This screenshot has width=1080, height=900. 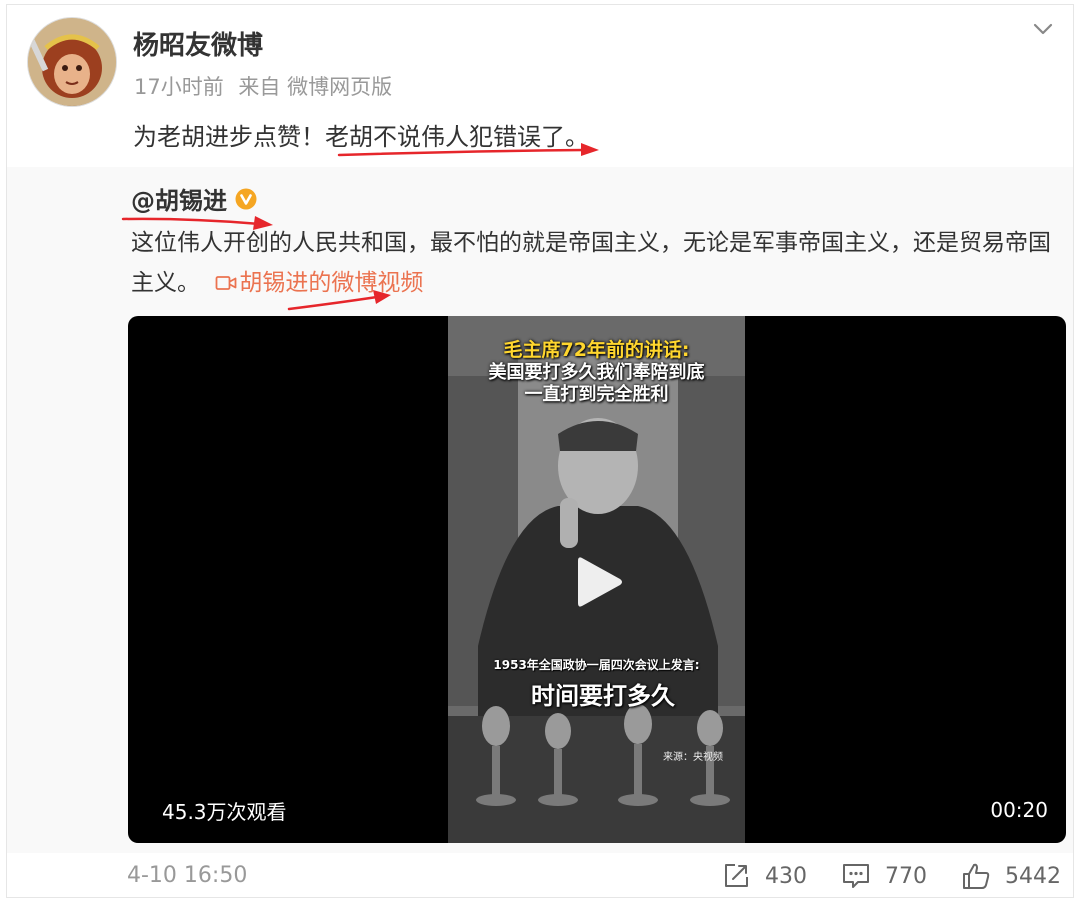 I want to click on post-timestamp: 4-10 16:50, so click(x=187, y=875).